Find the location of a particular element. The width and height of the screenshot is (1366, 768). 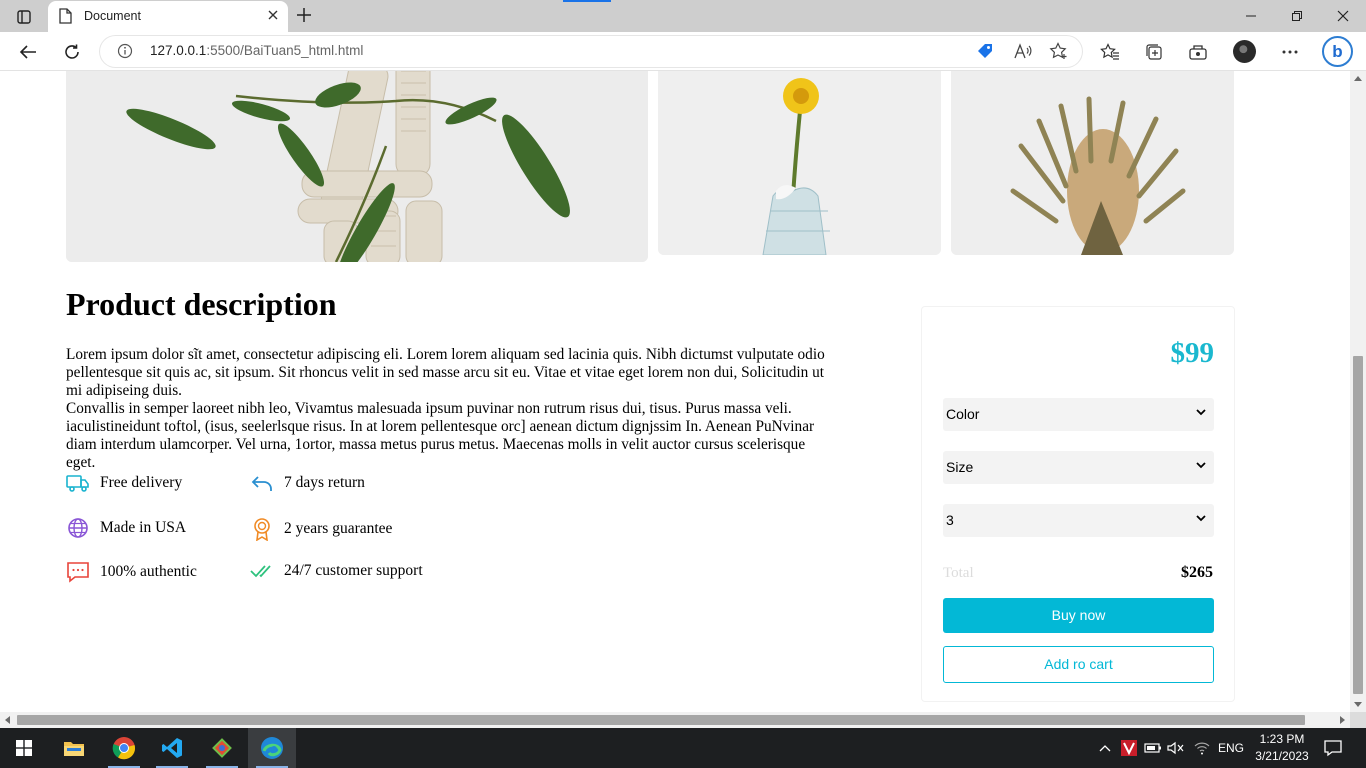

feature-customer-support: 24/7 customer support is located at coordinates (336, 571).